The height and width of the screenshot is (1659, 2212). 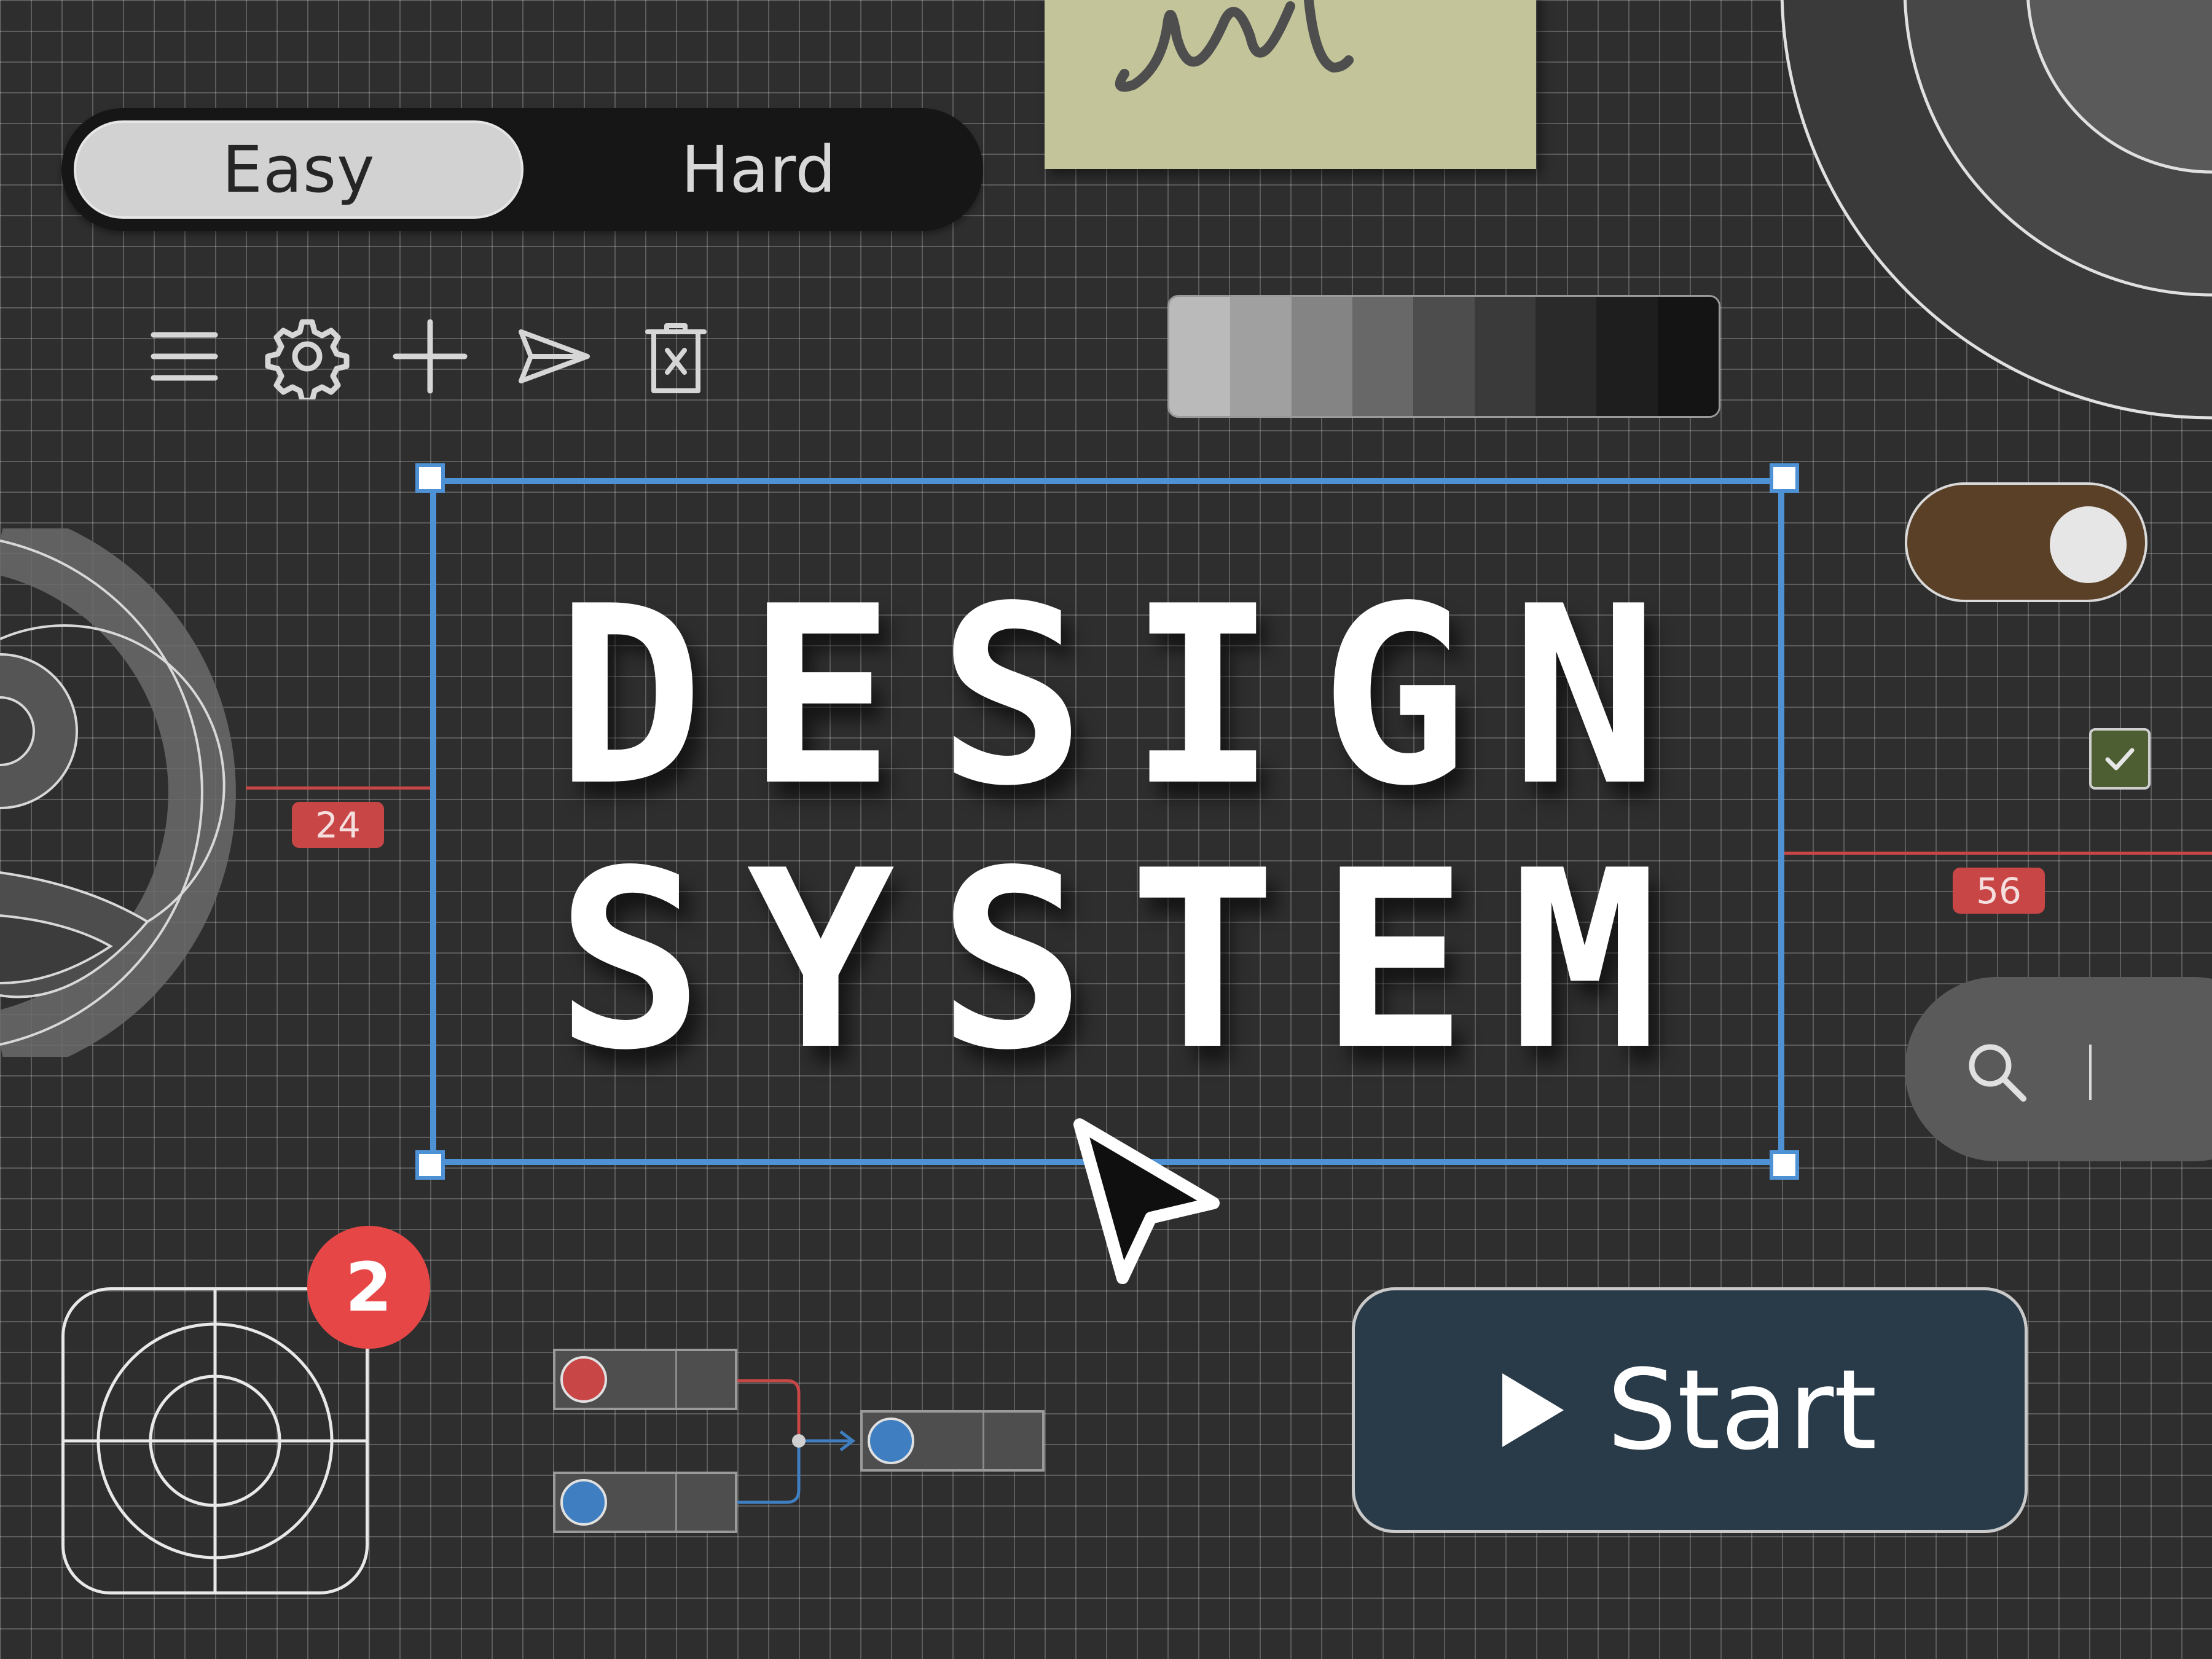 What do you see at coordinates (430, 1165) in the screenshot?
I see `resize-handle-bottom-left` at bounding box center [430, 1165].